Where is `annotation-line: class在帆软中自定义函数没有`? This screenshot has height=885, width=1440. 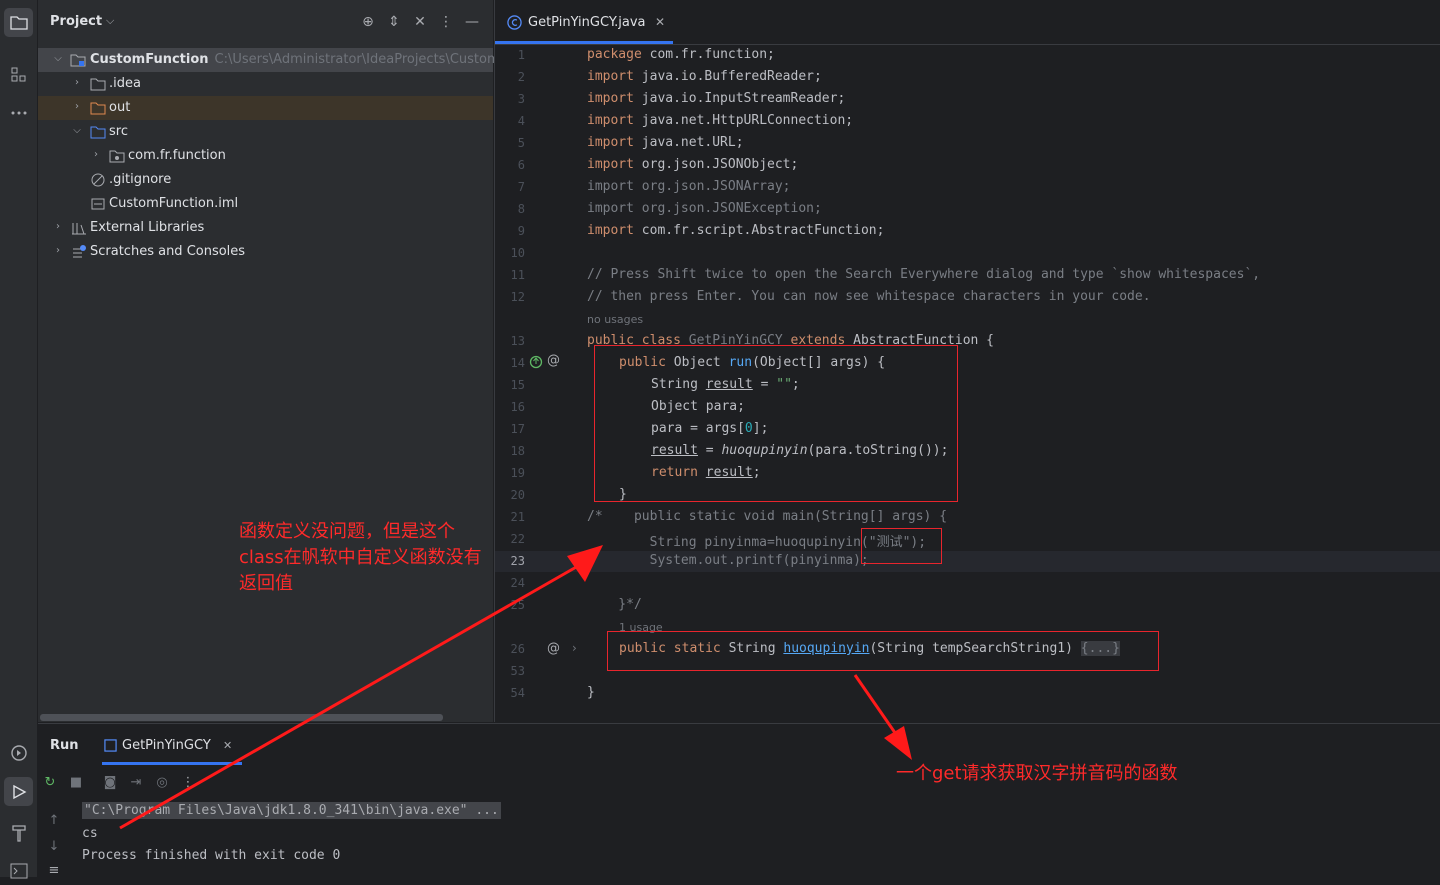
annotation-line: class在帆软中自定义函数没有 is located at coordinates (360, 557).